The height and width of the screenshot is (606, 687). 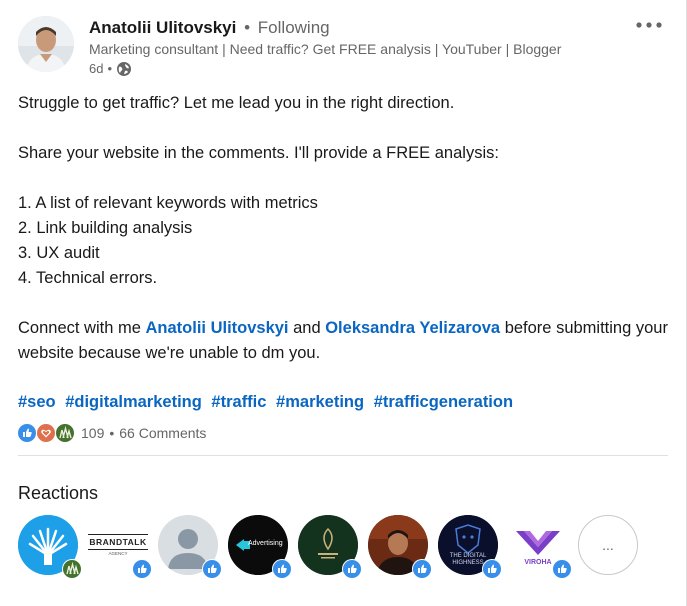 I want to click on connect-prefix: Connect with me, so click(x=82, y=328).